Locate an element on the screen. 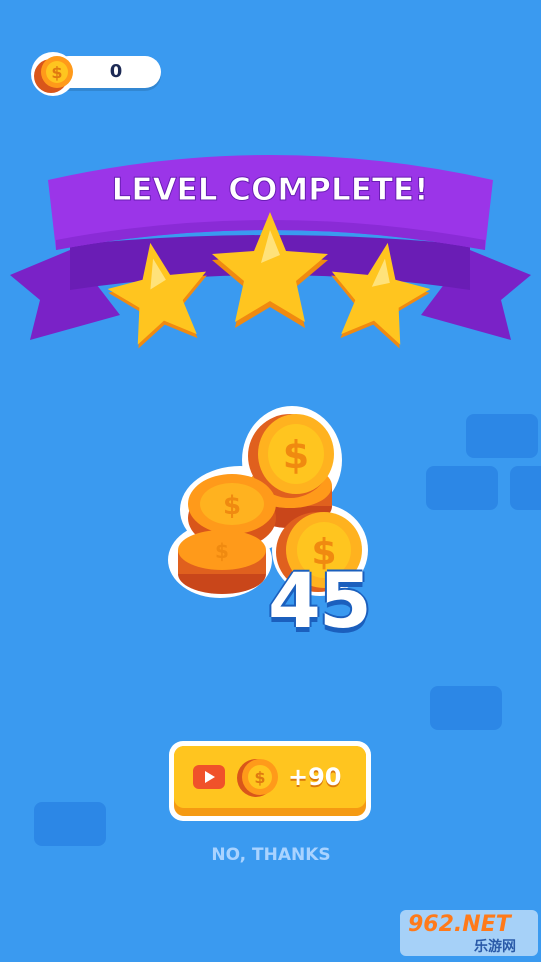  watch-ad-reward-label: +90 is located at coordinates (315, 777).